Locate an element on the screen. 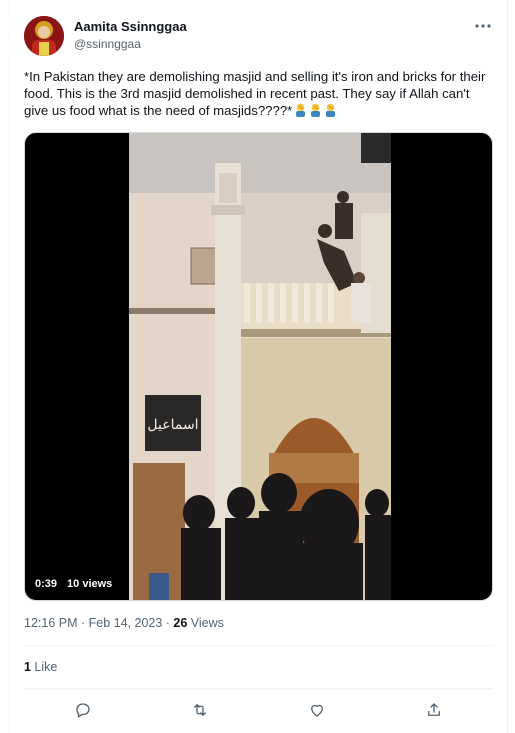 This screenshot has height=733, width=515. retweet-icon is located at coordinates (199, 710).